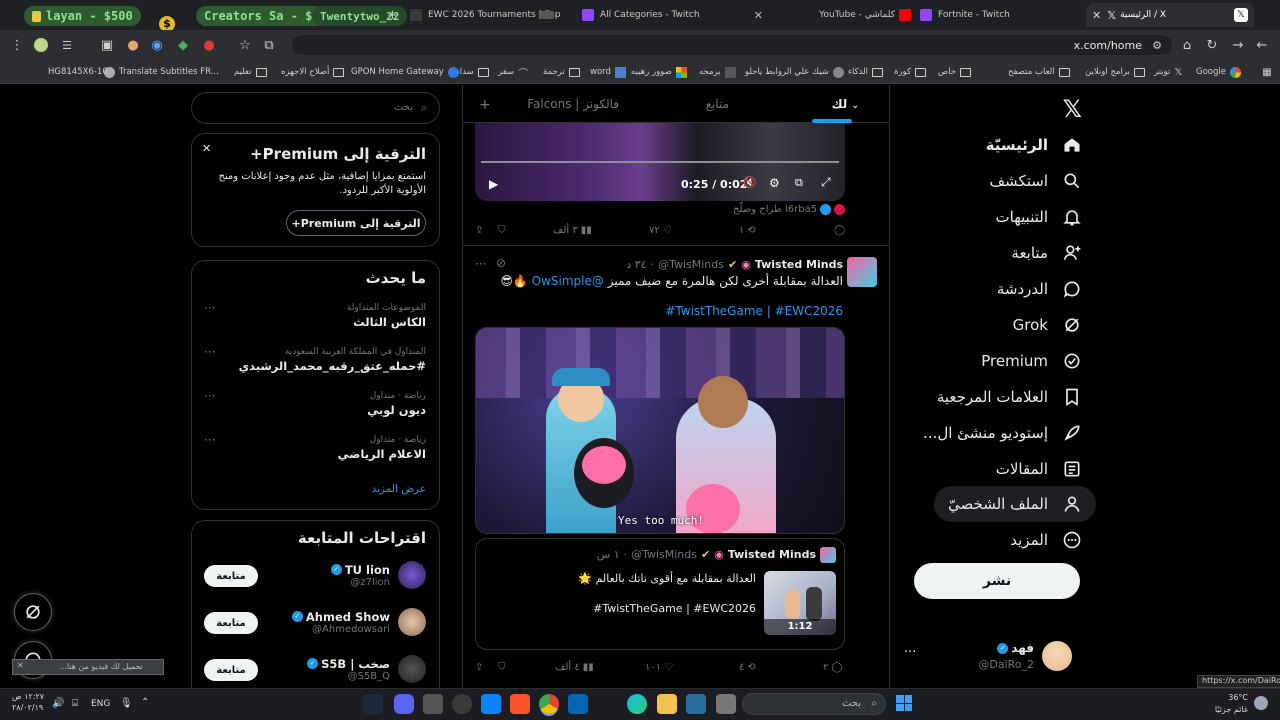  What do you see at coordinates (493, 184) in the screenshot?
I see `play-icon: ▶` at bounding box center [493, 184].